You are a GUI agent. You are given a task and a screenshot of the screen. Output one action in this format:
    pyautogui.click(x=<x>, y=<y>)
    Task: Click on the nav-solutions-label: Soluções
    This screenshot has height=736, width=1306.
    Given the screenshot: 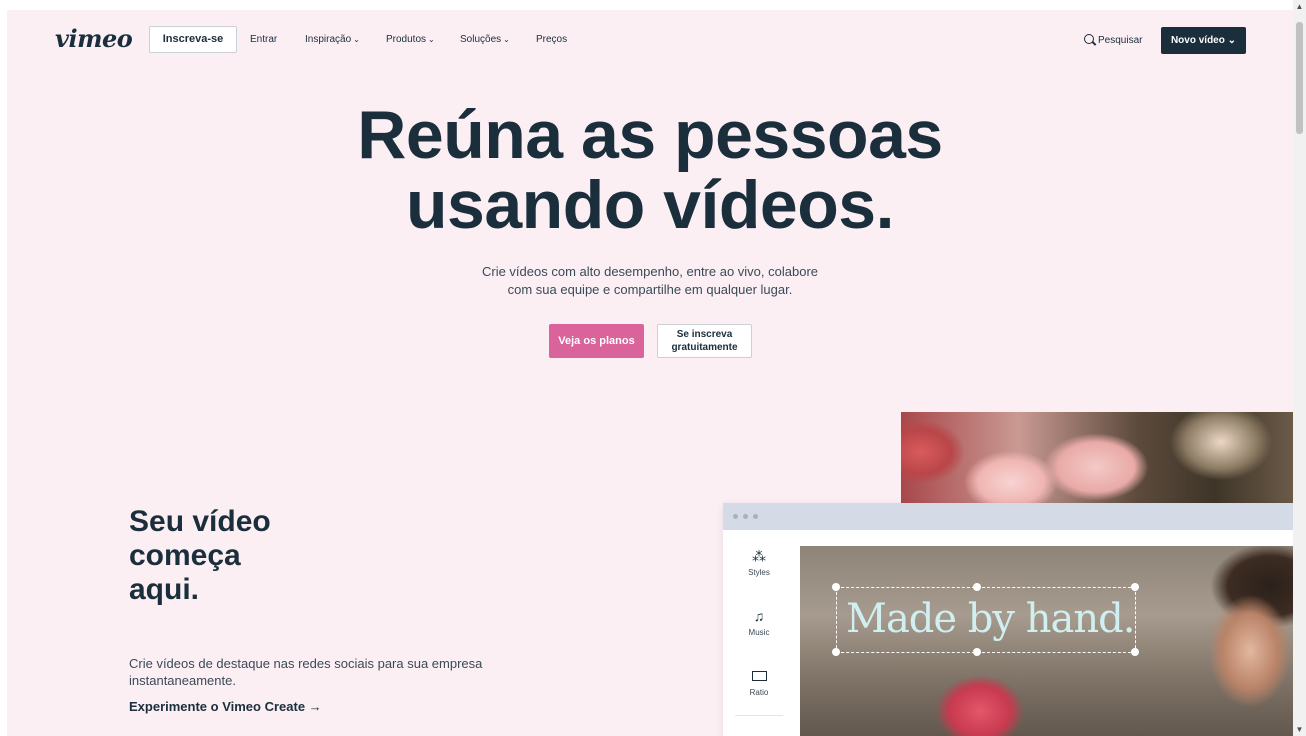 What is the action you would take?
    pyautogui.click(x=481, y=39)
    